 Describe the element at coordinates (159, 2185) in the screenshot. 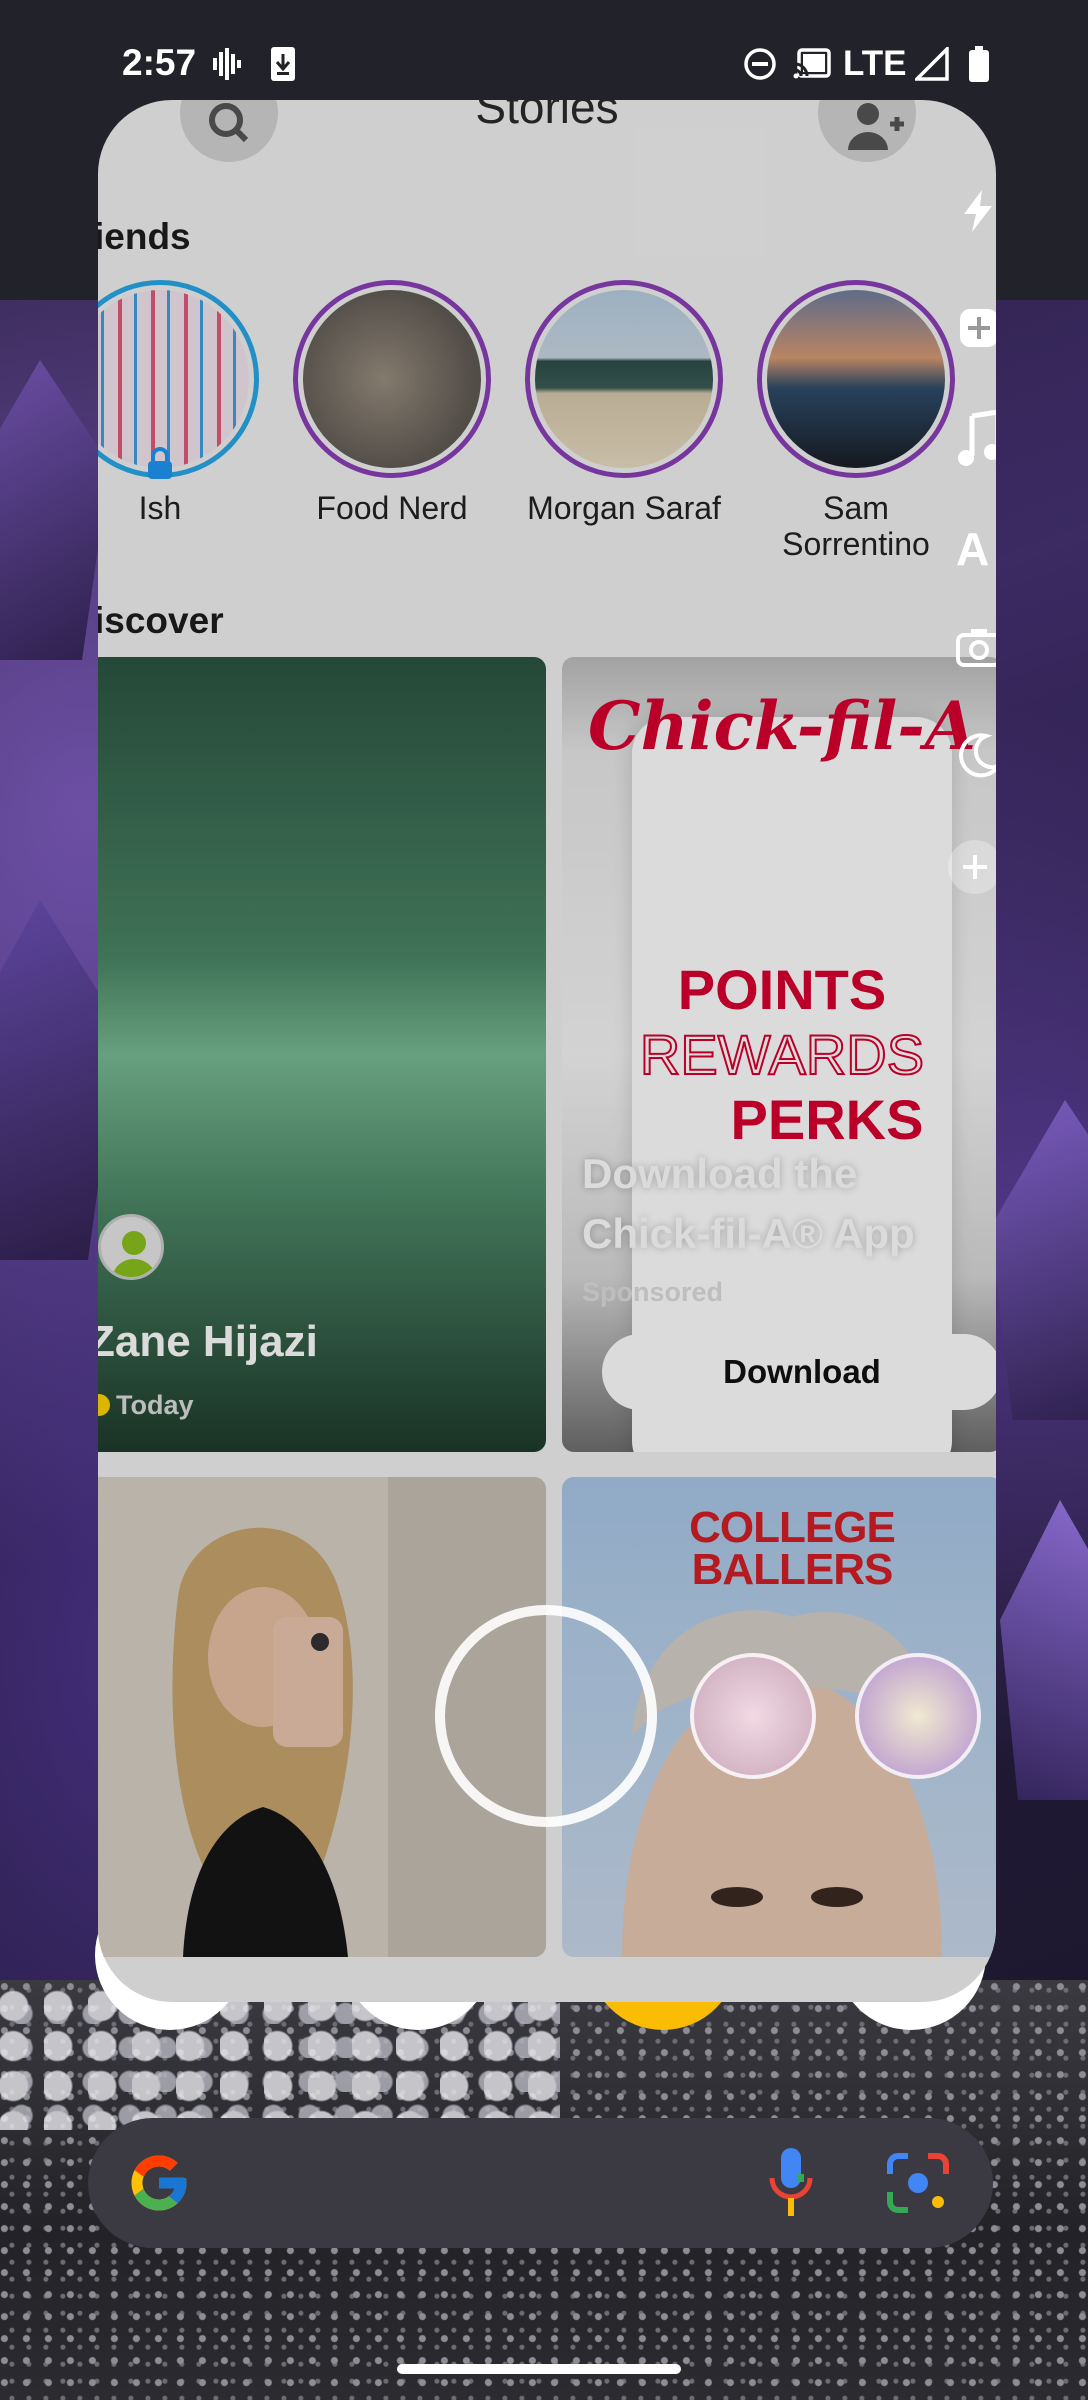

I see `google-logo-icon` at that location.